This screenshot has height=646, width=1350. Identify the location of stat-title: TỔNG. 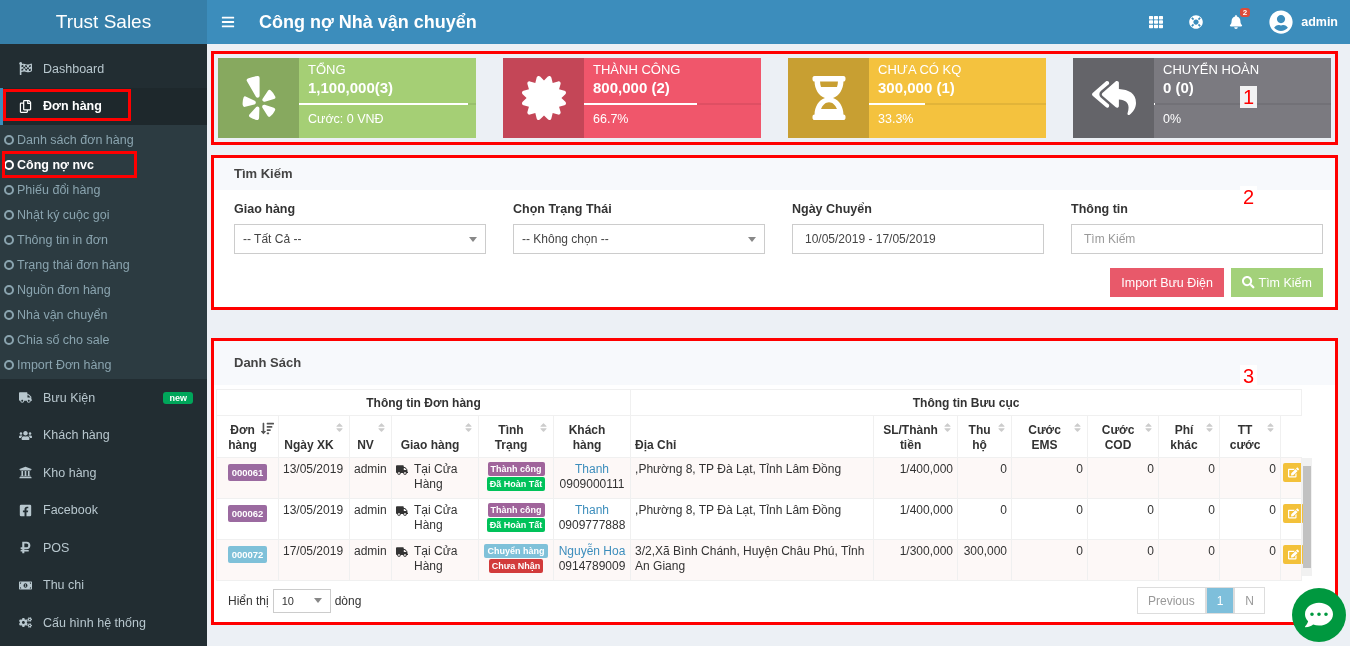
(327, 69).